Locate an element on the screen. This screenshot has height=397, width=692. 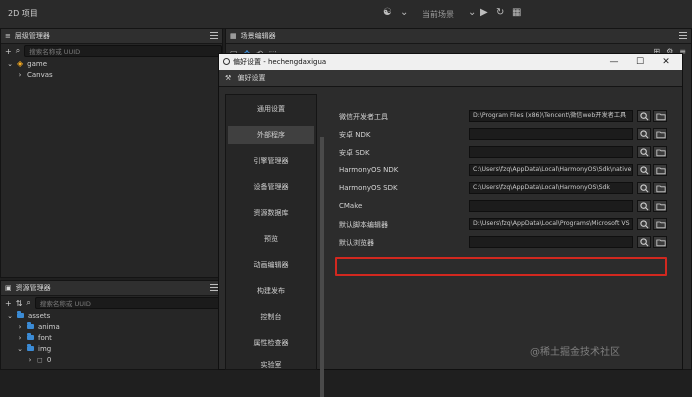
tab-label: 偏好设置 is located at coordinates (251, 78).